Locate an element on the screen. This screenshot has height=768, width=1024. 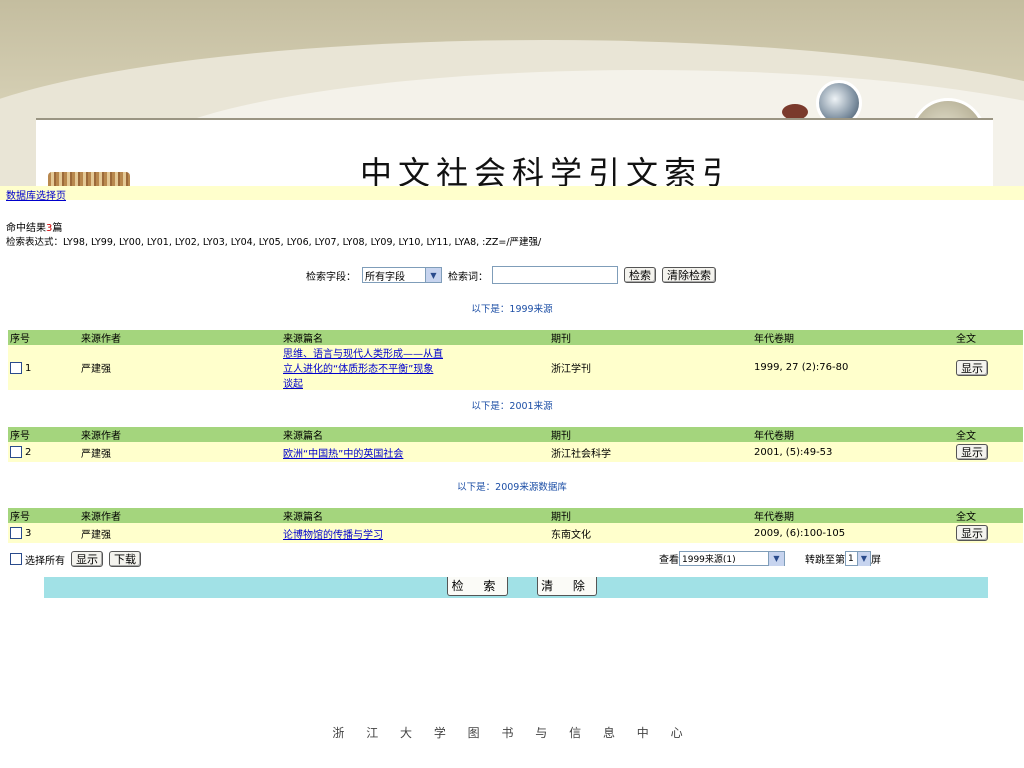
row-no-cell: 2 is located at coordinates (43, 452).